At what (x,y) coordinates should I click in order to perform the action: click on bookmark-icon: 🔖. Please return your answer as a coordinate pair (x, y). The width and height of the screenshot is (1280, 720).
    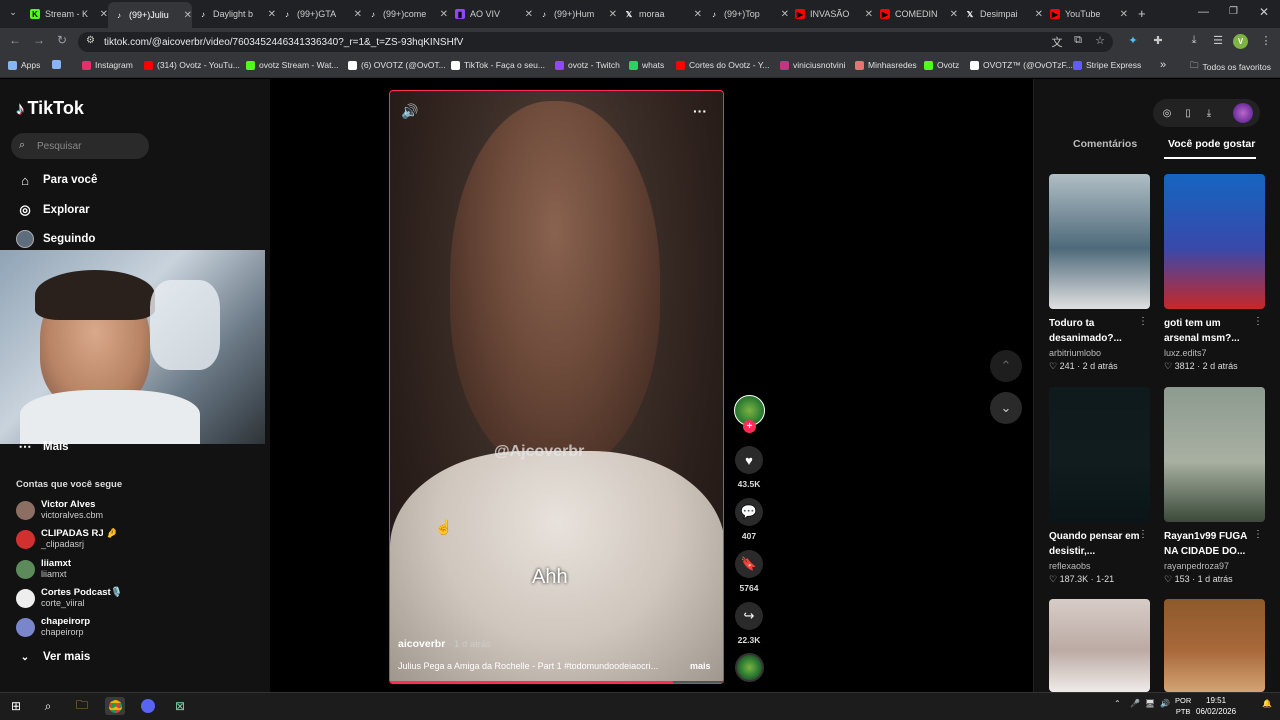
    Looking at the image, I should click on (749, 564).